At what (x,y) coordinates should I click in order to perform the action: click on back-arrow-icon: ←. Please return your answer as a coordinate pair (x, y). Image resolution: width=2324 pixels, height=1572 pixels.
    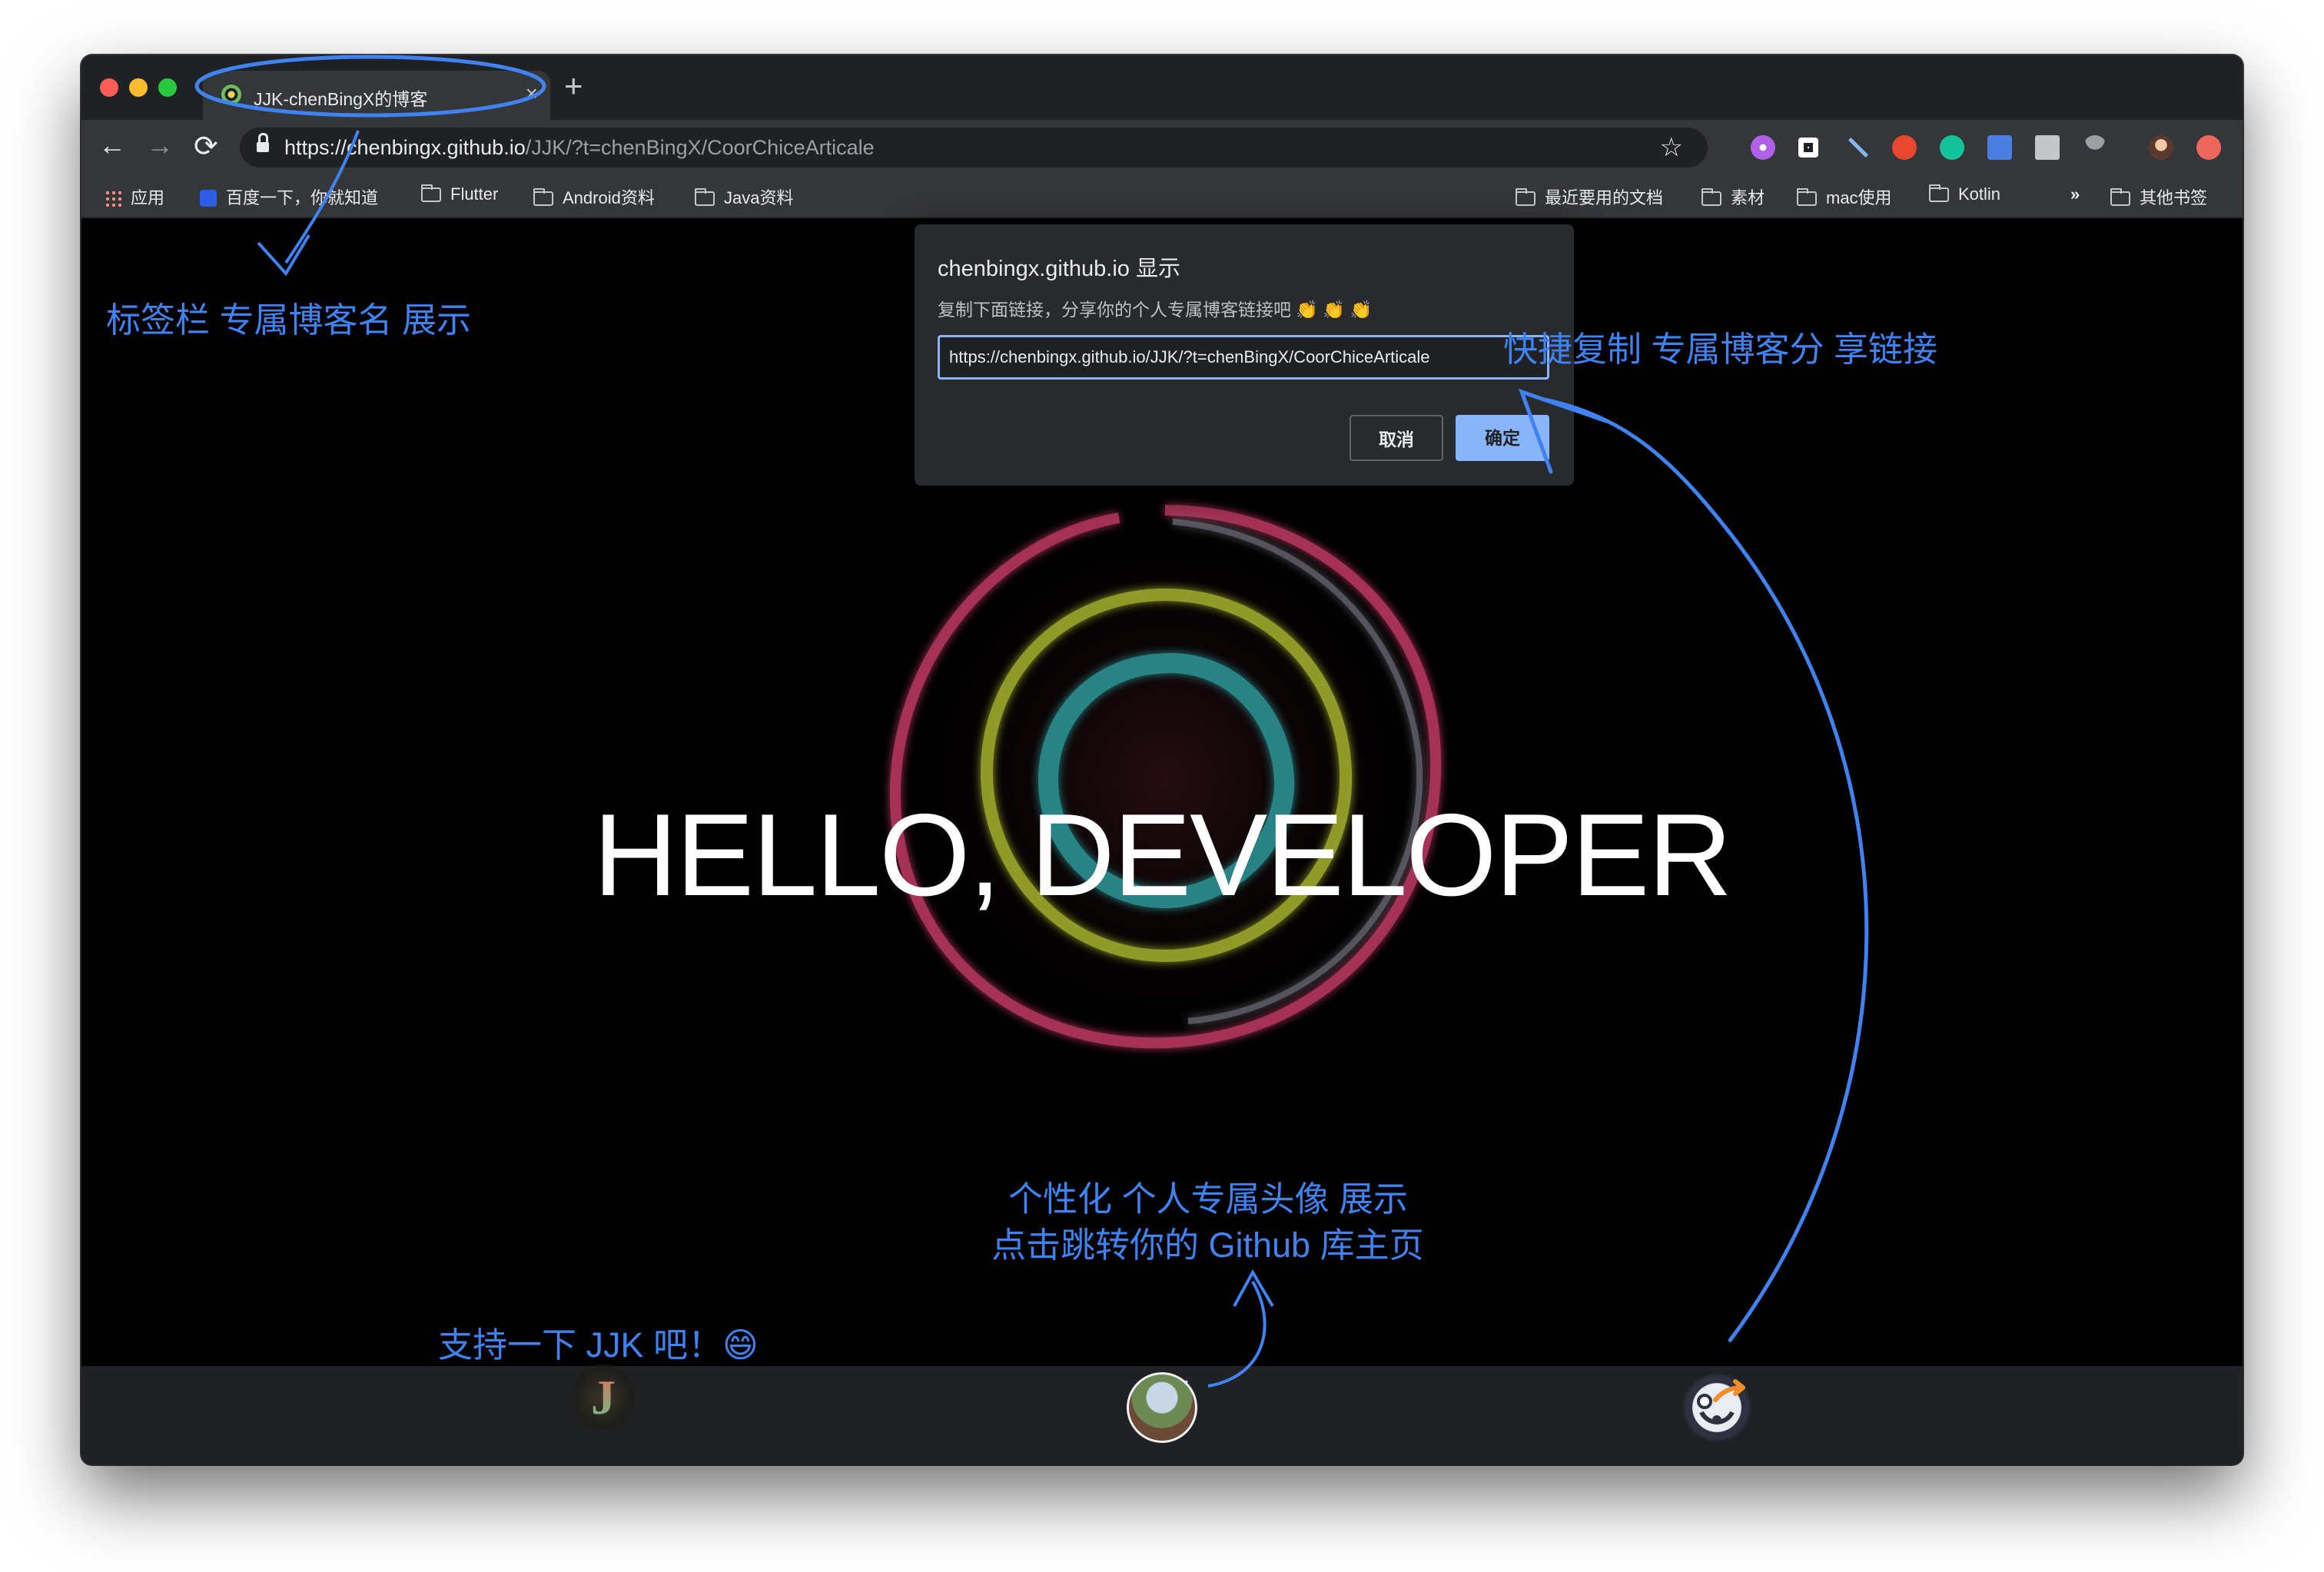
    Looking at the image, I should click on (112, 145).